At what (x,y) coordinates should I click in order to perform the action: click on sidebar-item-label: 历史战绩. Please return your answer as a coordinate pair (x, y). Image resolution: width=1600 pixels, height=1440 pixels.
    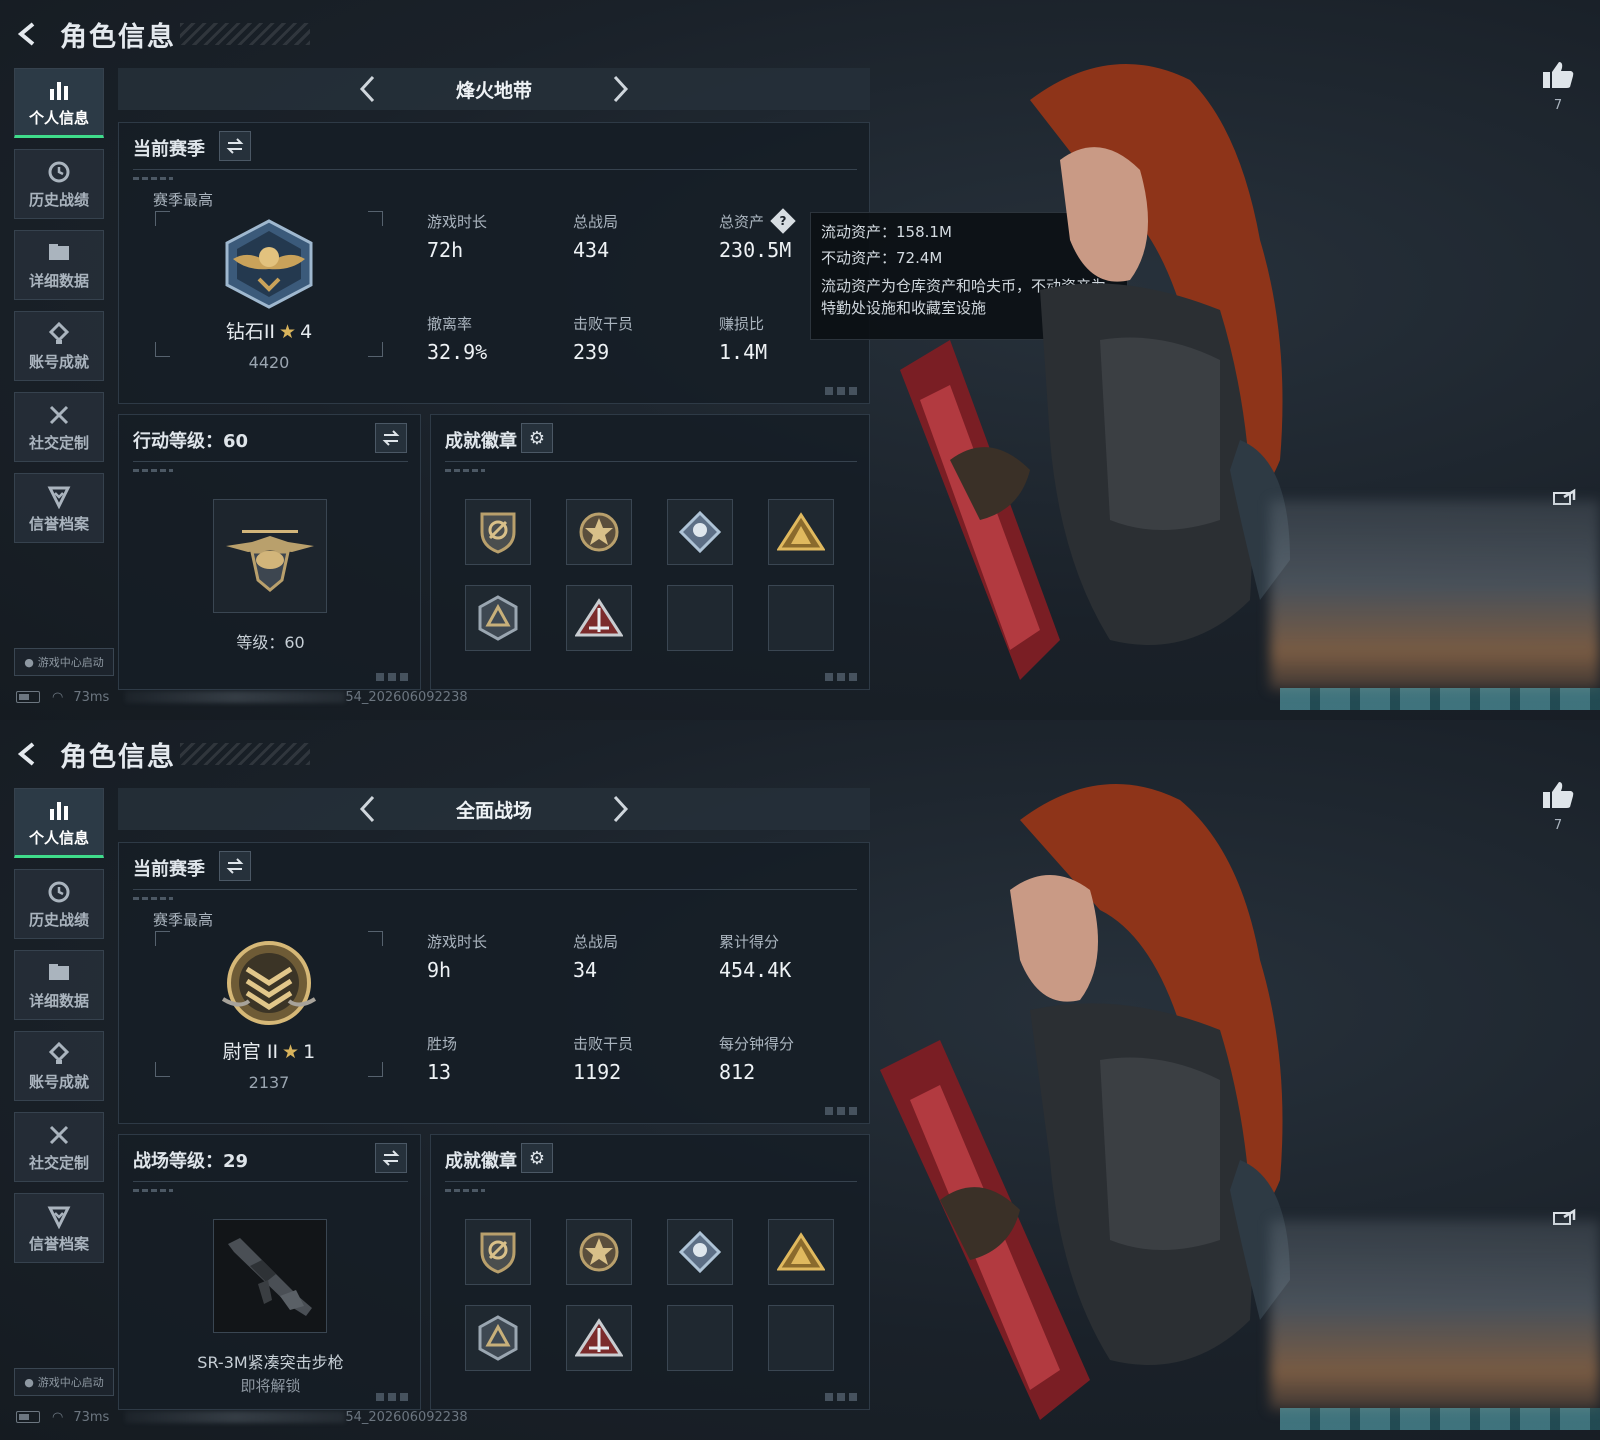
    Looking at the image, I should click on (58, 919).